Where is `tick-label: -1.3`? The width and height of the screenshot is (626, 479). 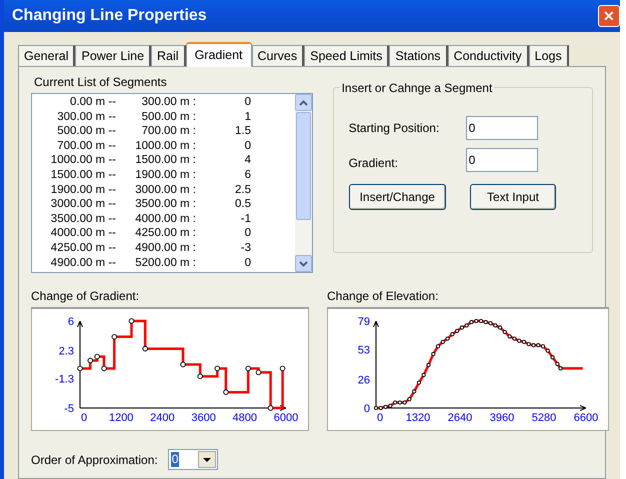 tick-label: -1.3 is located at coordinates (64, 380).